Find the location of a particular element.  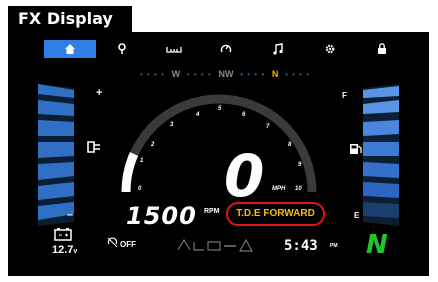

fuel-pump-icon is located at coordinates (356, 149).